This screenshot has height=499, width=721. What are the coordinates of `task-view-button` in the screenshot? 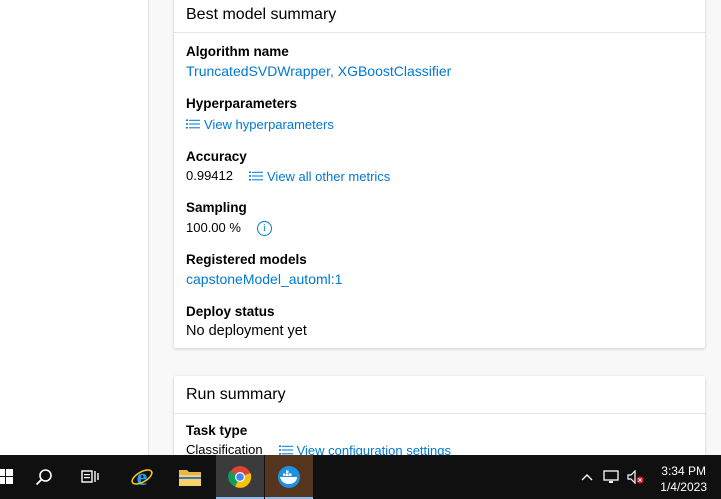 It's located at (90, 477).